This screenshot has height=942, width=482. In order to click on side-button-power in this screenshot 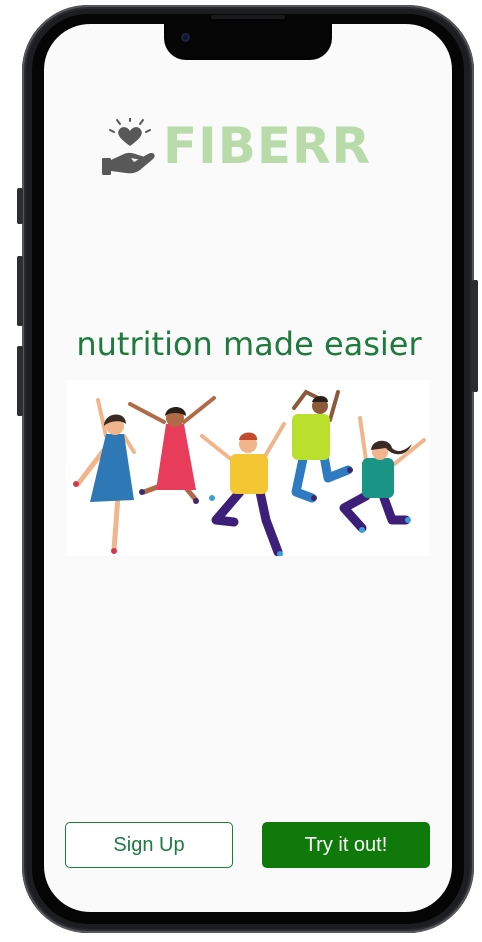, I will do `click(475, 336)`.